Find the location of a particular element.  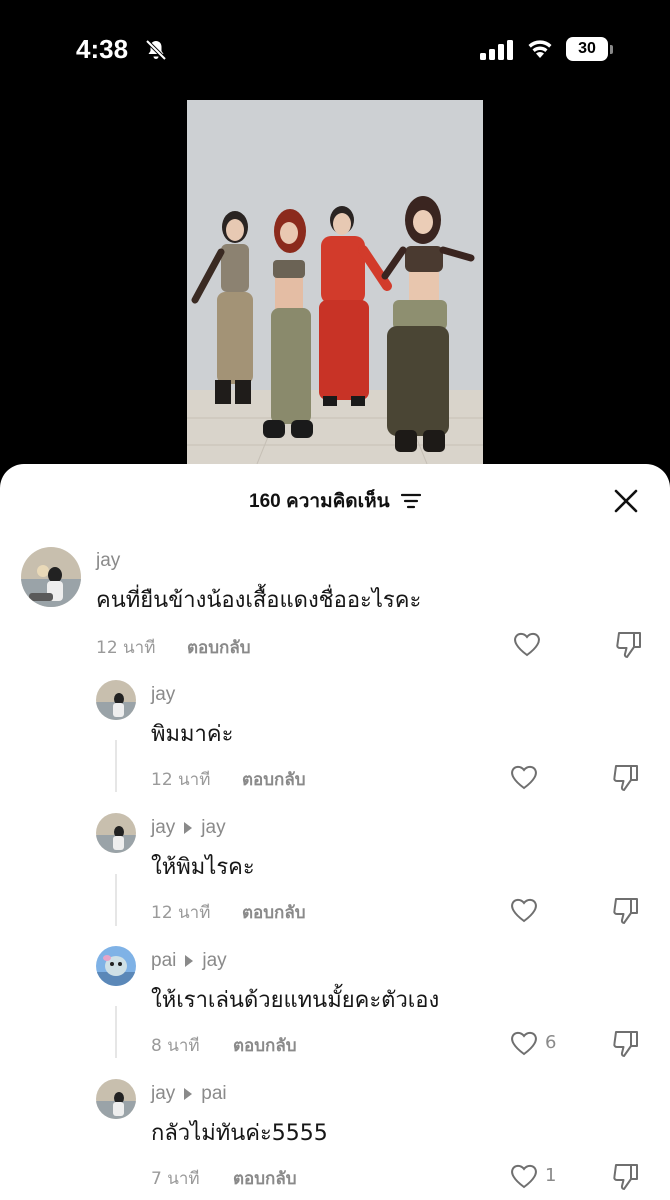

status-bar: 4:38 30 is located at coordinates (335, 50).